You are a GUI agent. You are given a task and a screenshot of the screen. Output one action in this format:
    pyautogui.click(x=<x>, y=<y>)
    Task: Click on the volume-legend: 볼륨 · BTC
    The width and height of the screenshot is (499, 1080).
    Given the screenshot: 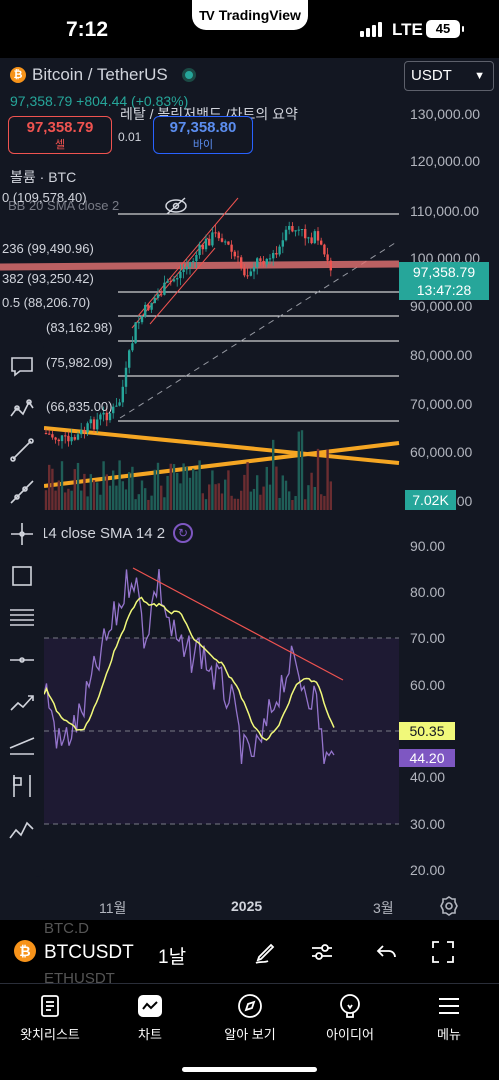 What is the action you would take?
    pyautogui.click(x=43, y=177)
    